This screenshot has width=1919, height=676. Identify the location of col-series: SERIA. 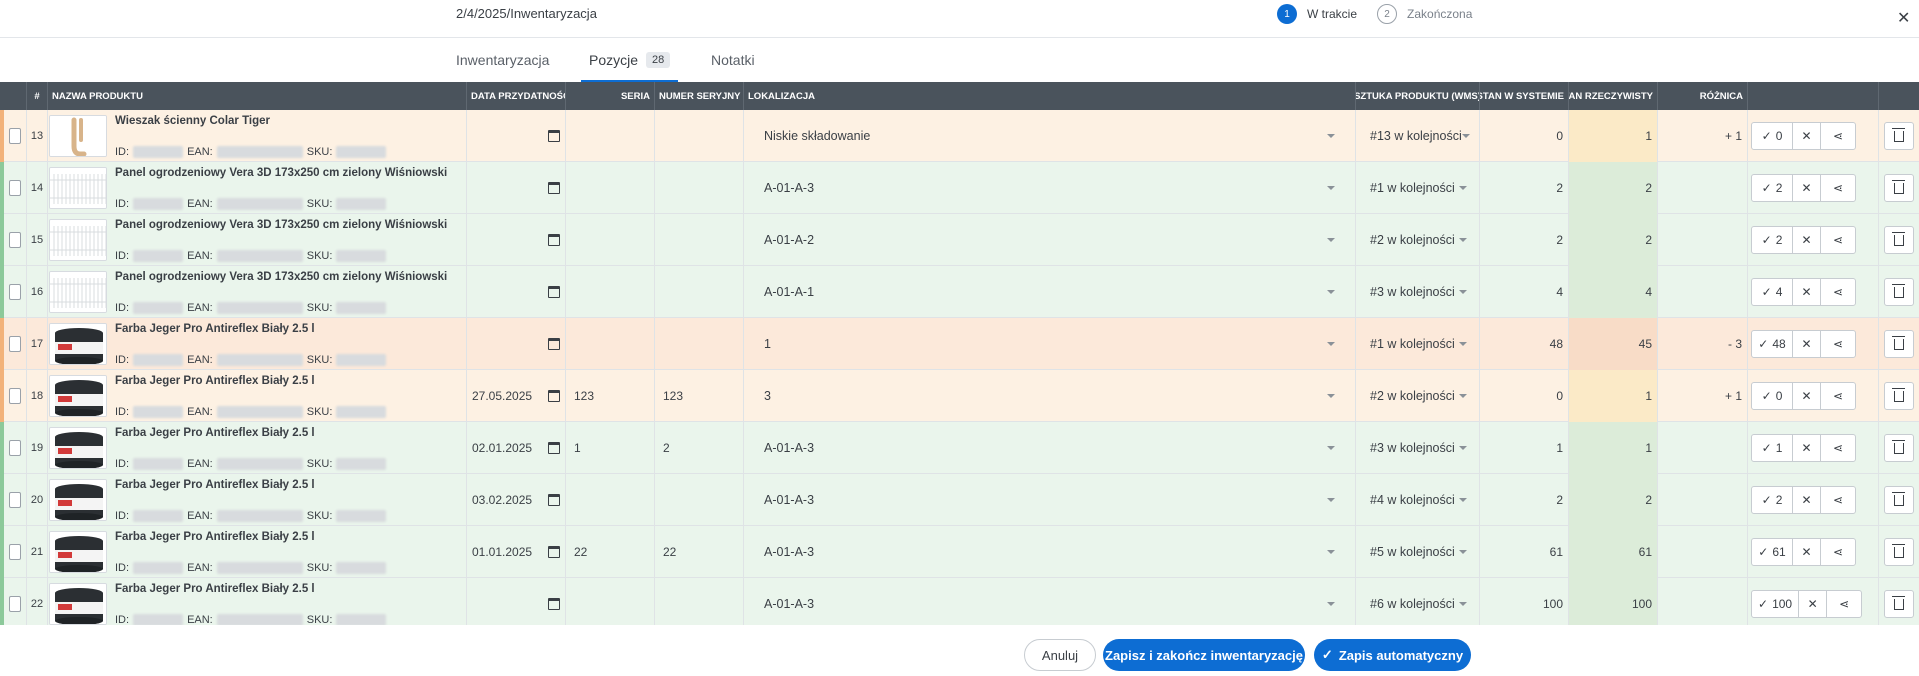
(610, 96).